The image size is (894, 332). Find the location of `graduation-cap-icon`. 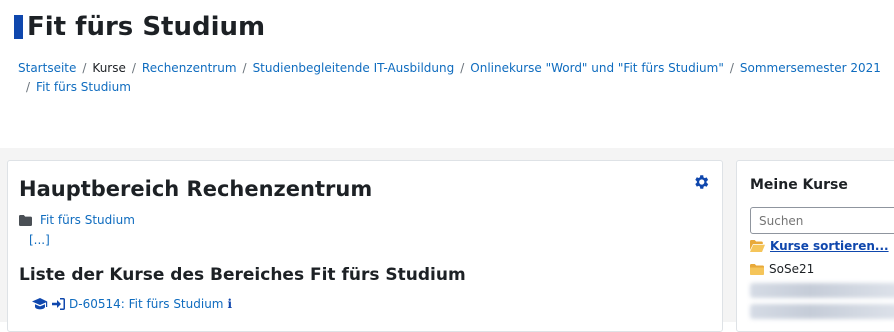

graduation-cap-icon is located at coordinates (40, 304).